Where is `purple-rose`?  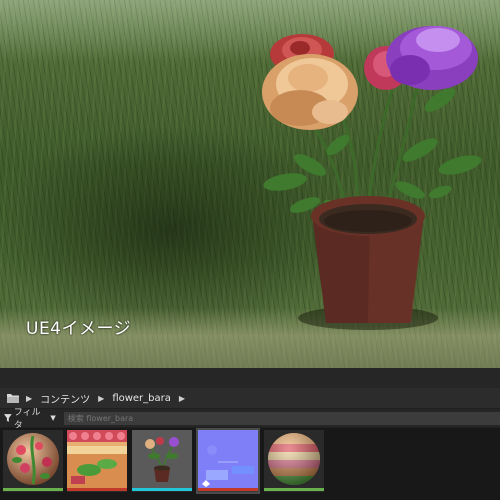
purple-rose is located at coordinates (432, 58).